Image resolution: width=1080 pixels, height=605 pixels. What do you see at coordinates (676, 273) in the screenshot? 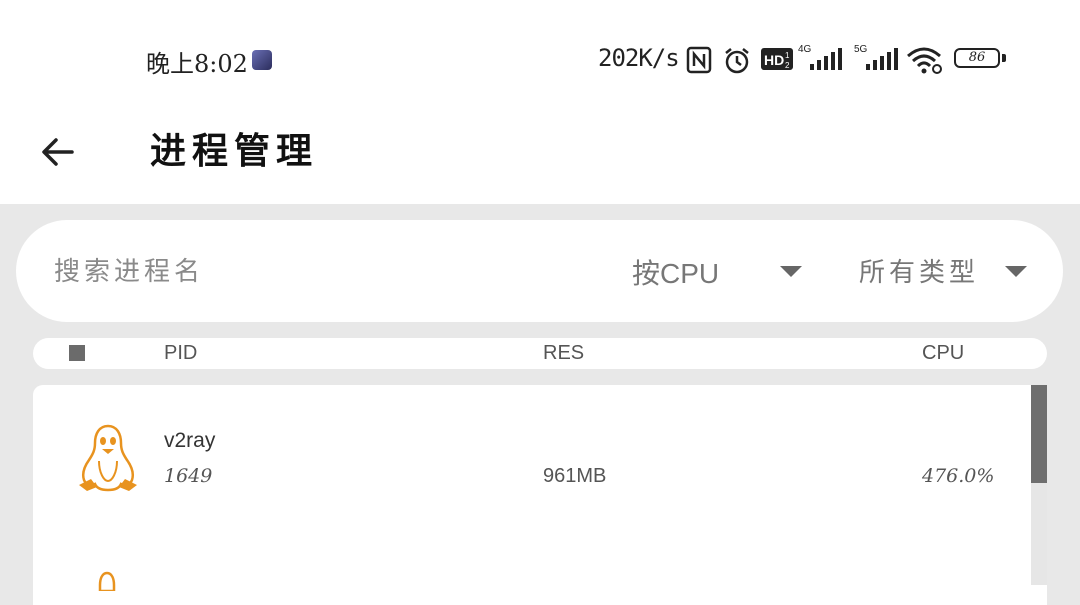
I see `sort-dropdown-label: 按CPU` at bounding box center [676, 273].